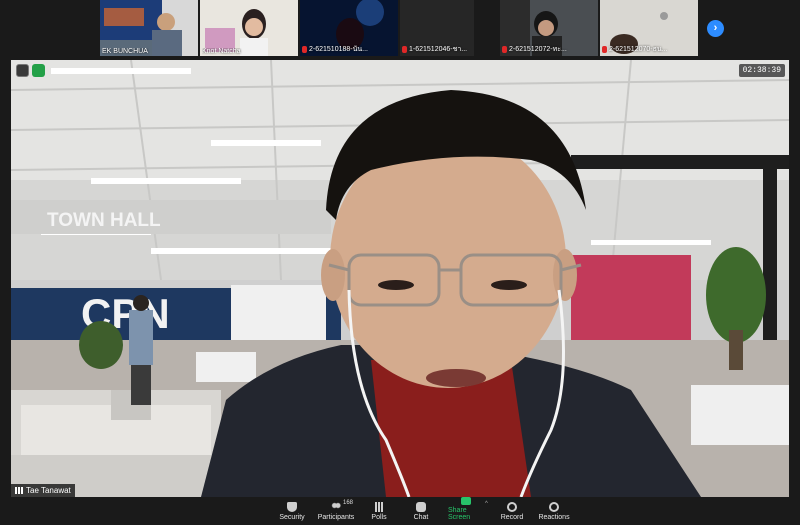 The image size is (800, 525). What do you see at coordinates (292, 507) in the screenshot?
I see `shield-icon` at bounding box center [292, 507].